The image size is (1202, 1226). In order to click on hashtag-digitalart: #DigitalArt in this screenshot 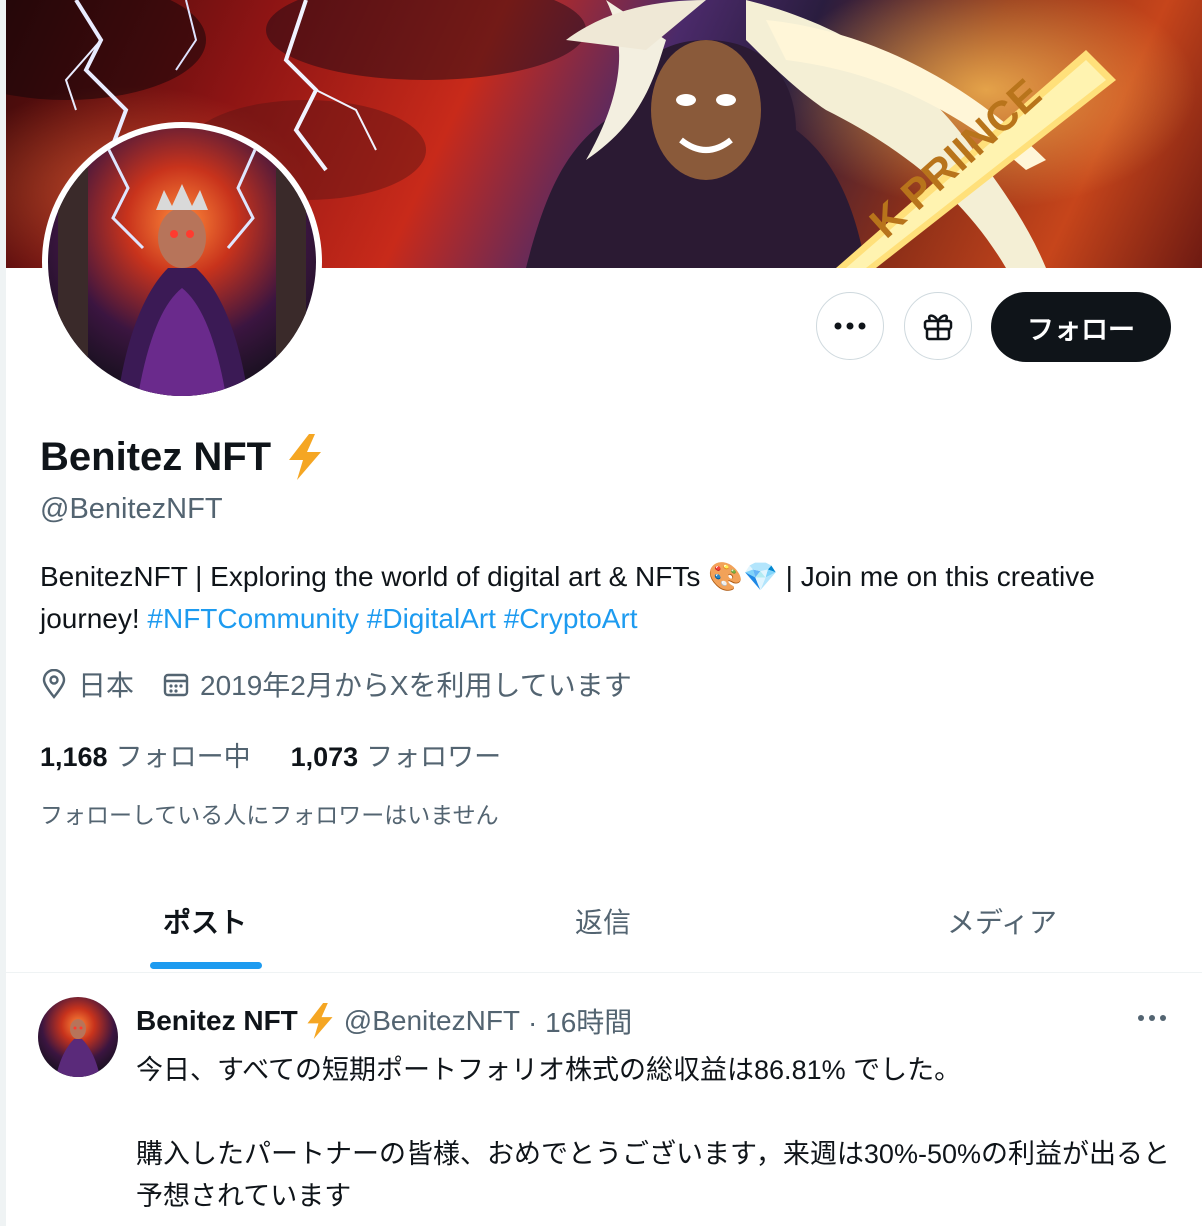, I will do `click(431, 618)`.